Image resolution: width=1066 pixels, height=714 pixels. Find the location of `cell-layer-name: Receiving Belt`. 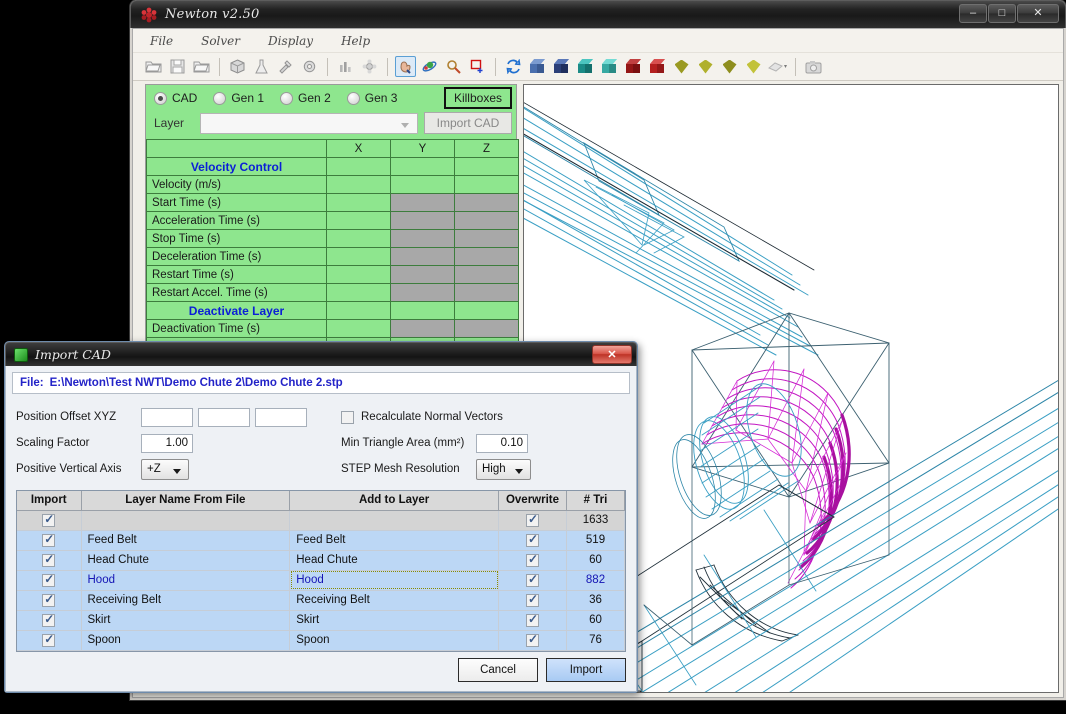

cell-layer-name: Receiving Belt is located at coordinates (186, 600).